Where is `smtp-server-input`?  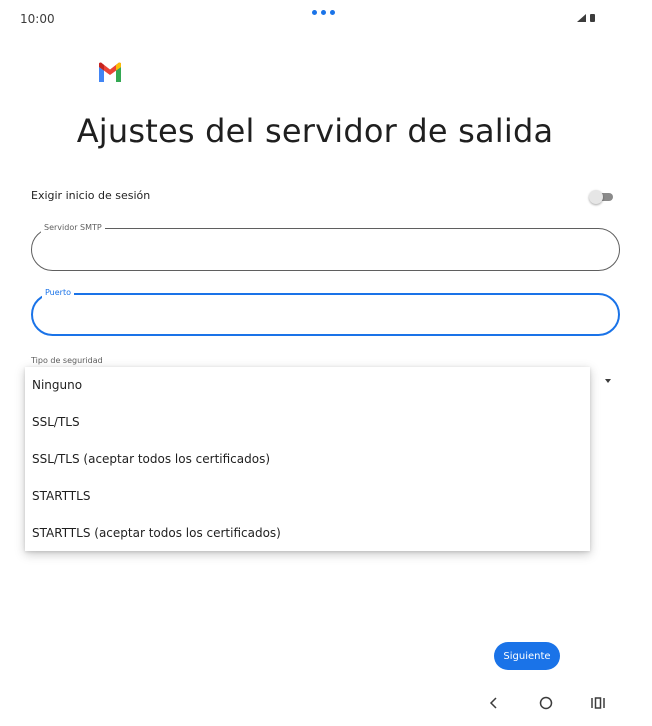 smtp-server-input is located at coordinates (326, 250).